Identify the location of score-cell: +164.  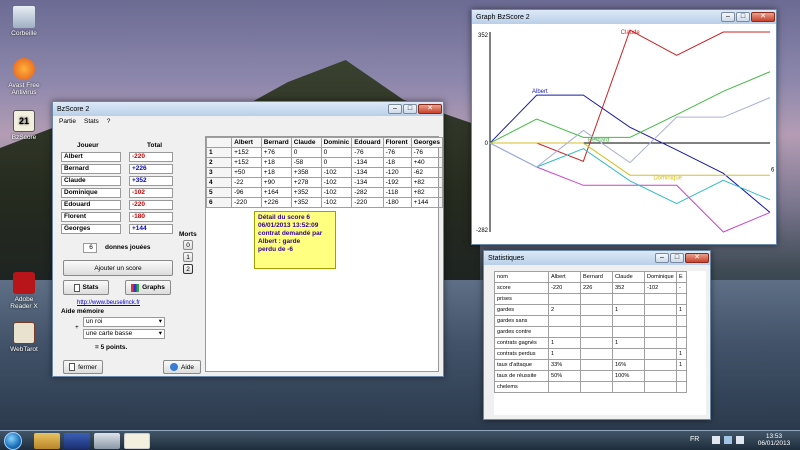
(276, 192).